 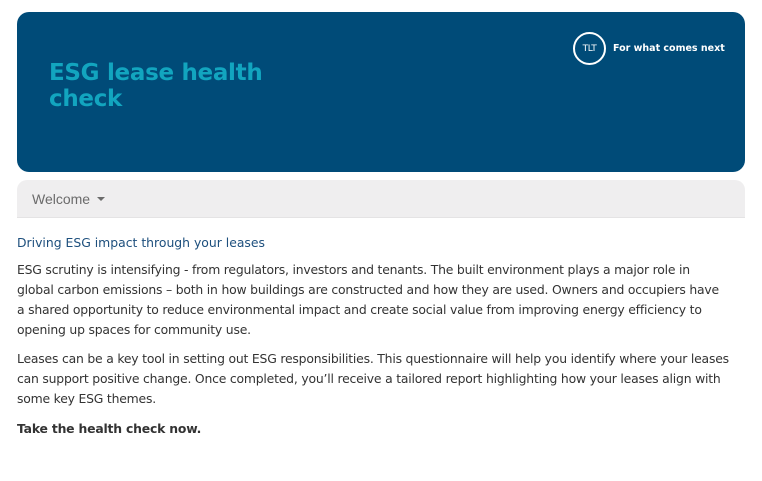 I want to click on caret-down-icon, so click(x=101, y=198).